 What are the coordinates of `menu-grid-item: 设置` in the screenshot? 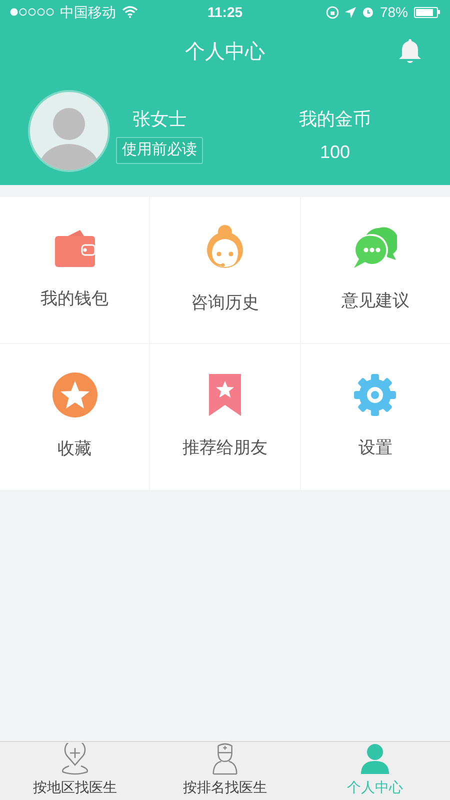 It's located at (375, 417).